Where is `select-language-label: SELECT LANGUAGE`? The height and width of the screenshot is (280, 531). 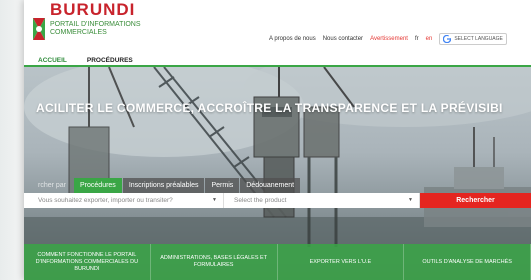 select-language-label: SELECT LANGUAGE is located at coordinates (478, 39).